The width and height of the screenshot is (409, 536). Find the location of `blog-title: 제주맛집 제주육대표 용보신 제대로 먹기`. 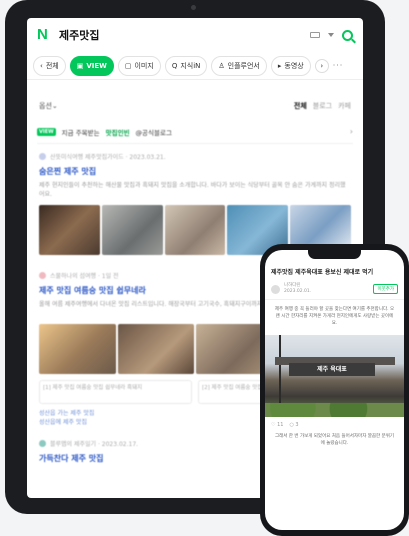

blog-title: 제주맛집 제주육대표 용보신 제대로 먹기 is located at coordinates (322, 272).